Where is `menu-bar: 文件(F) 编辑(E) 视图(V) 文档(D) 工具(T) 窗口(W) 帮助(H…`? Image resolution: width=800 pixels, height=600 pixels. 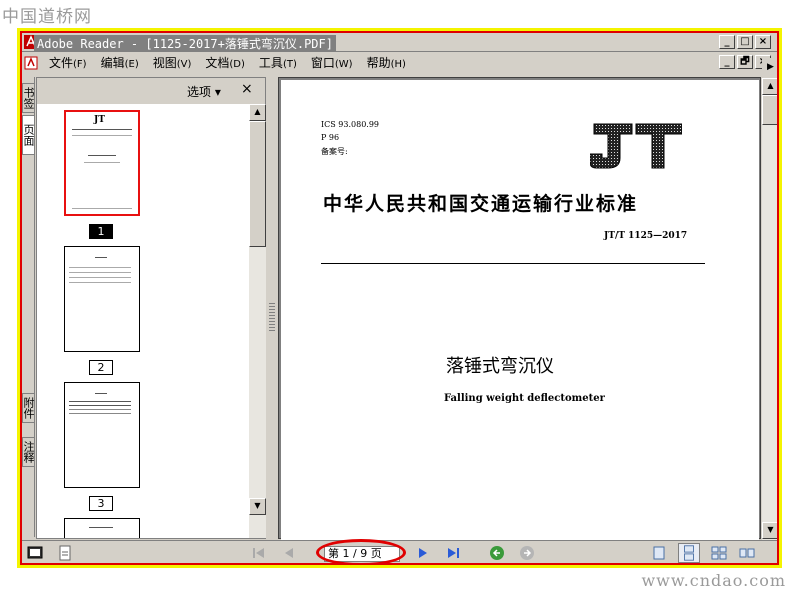
menu-bar: 文件(F) 编辑(E) 视图(V) 文档(D) 工具(T) 窗口(W) 帮助(H… is located at coordinates (399, 62).